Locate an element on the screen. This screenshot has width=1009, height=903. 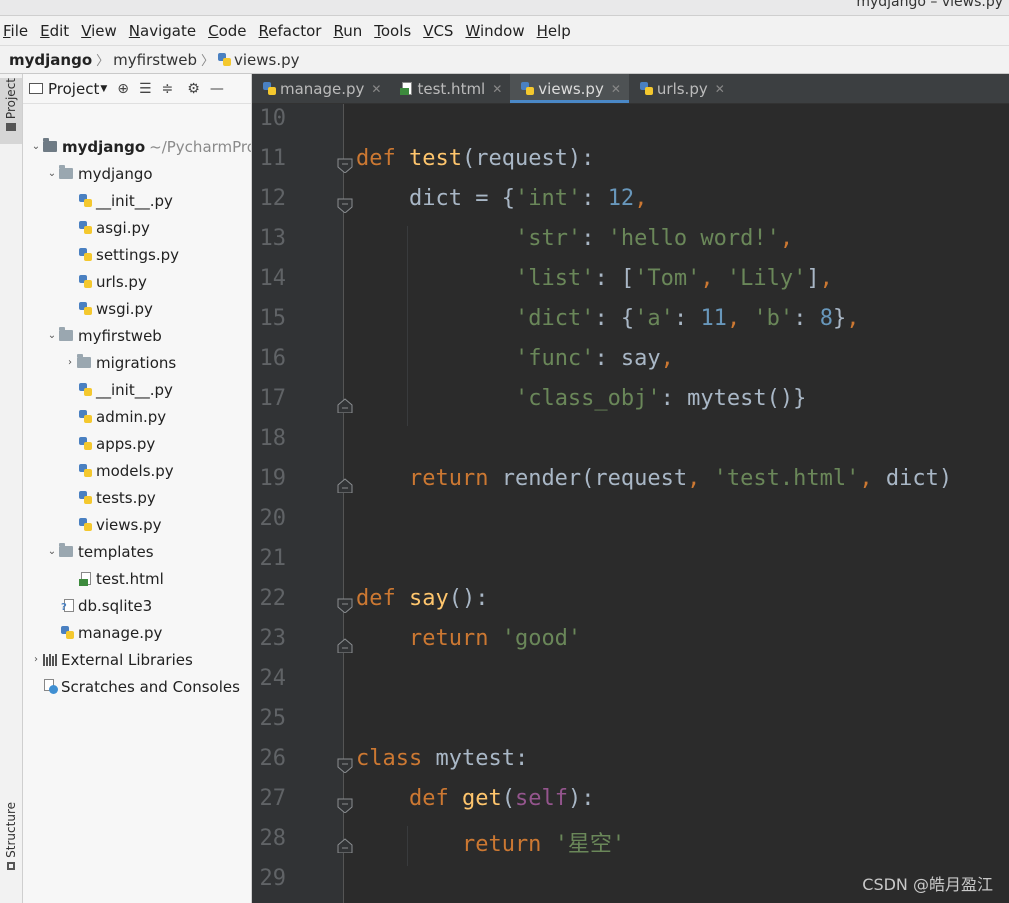
menu-edit: Edit is located at coordinates (54, 31).